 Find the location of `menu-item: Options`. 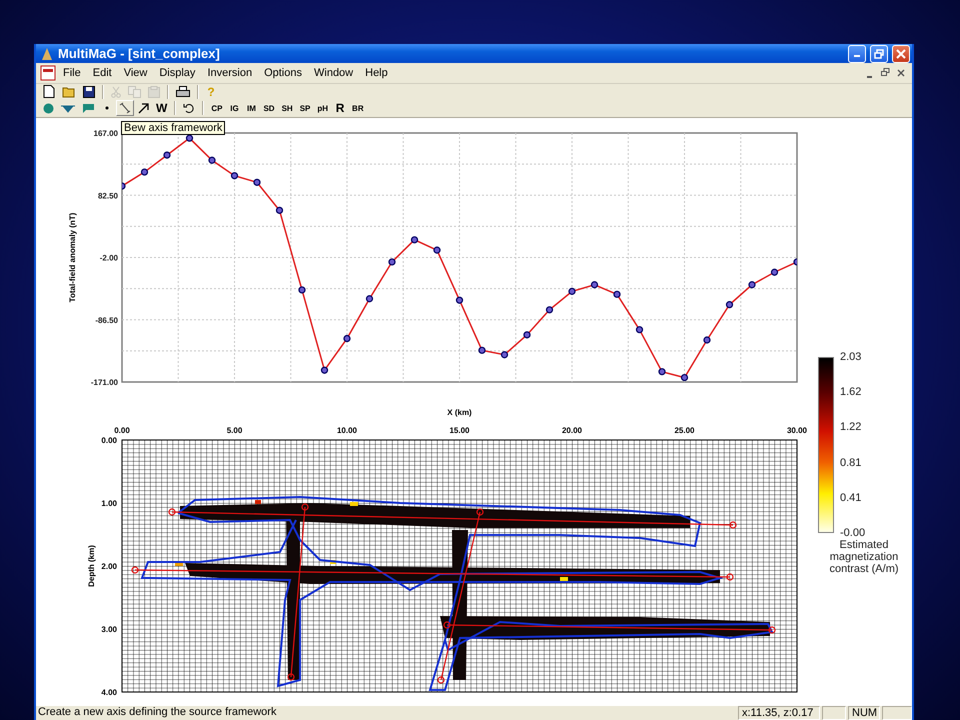

menu-item: Options is located at coordinates (283, 72).